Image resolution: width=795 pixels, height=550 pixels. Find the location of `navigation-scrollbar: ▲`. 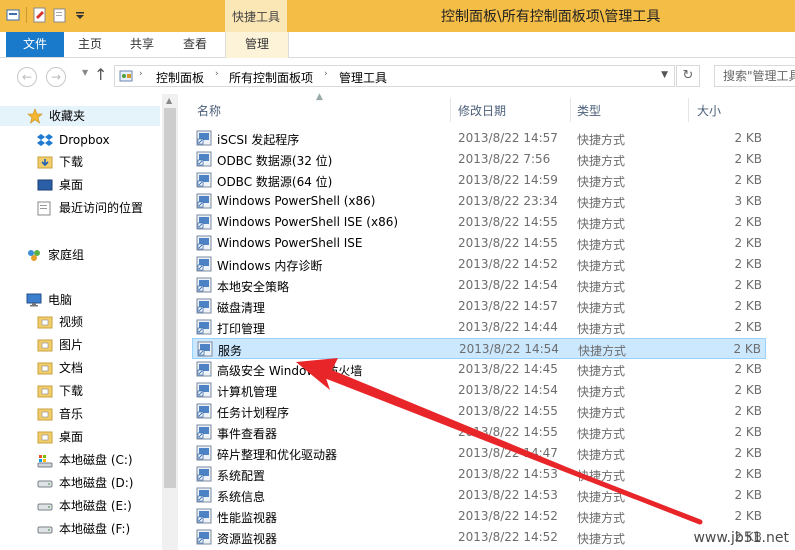

navigation-scrollbar: ▲ is located at coordinates (170, 322).